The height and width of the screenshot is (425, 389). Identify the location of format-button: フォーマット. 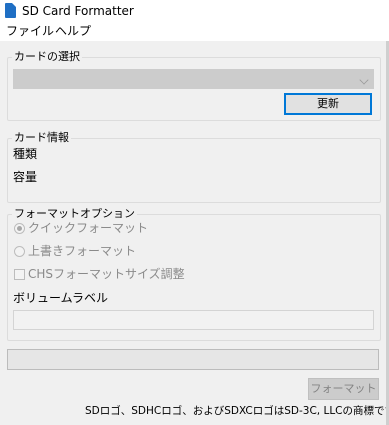
(343, 389).